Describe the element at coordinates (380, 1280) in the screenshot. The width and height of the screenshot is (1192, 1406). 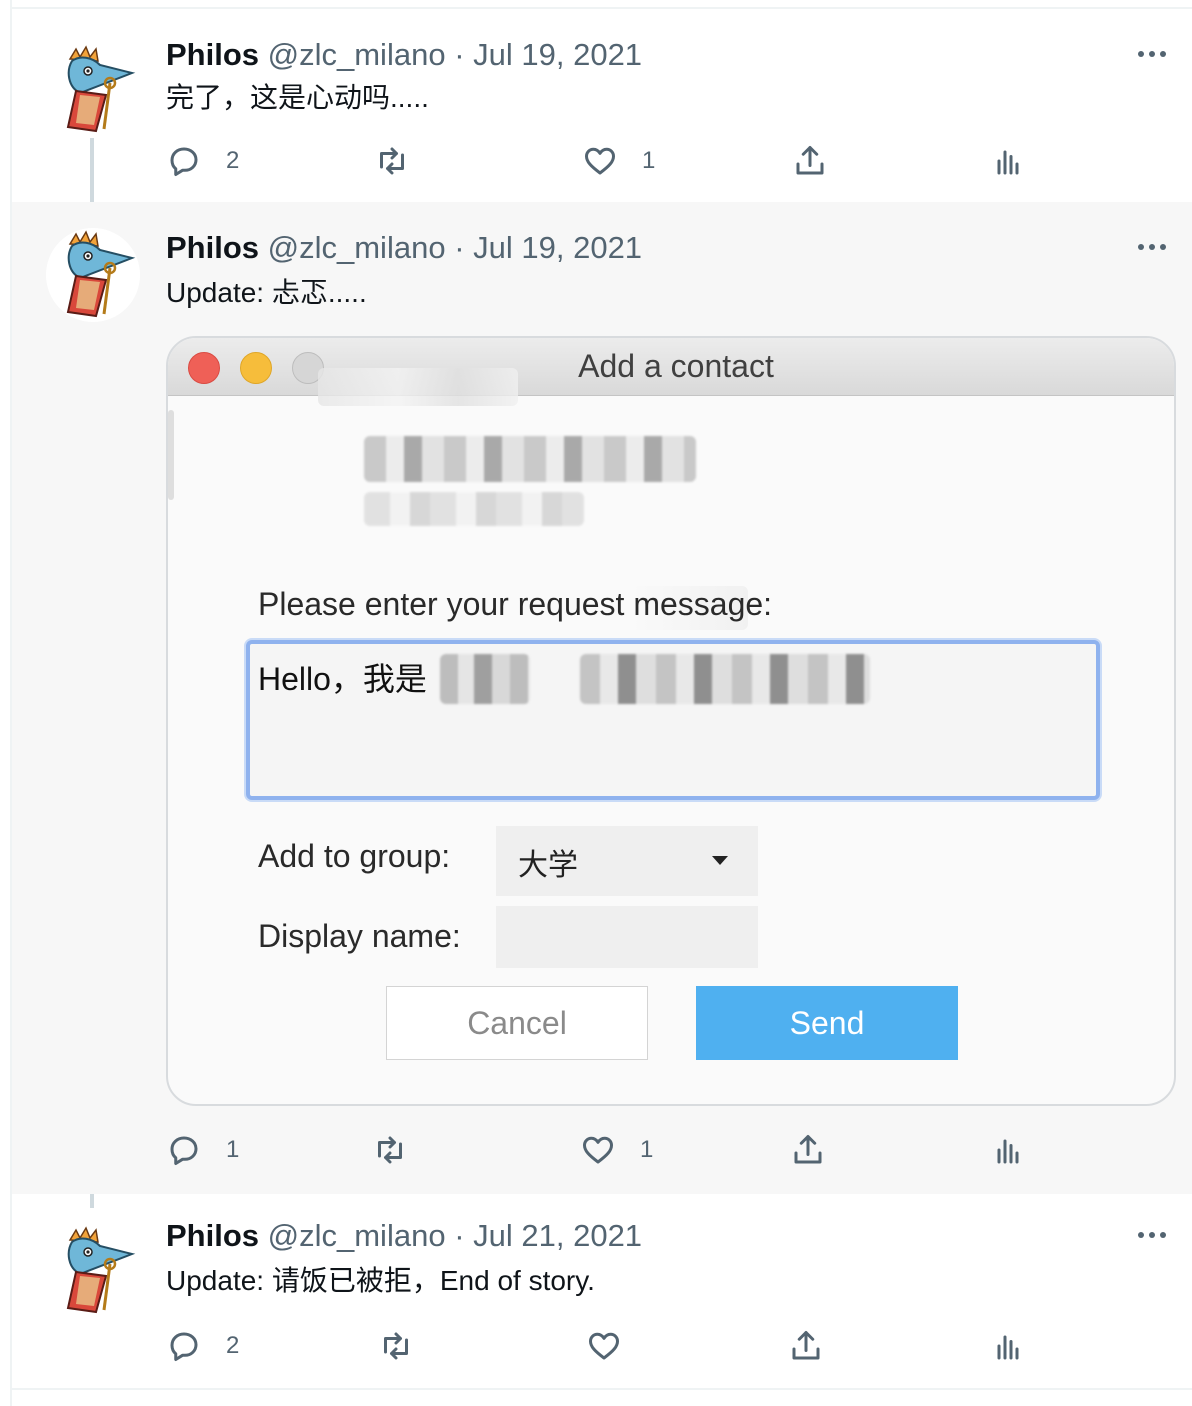
I see `tweet-text: Update: 请饭已被拒，End of story.` at that location.